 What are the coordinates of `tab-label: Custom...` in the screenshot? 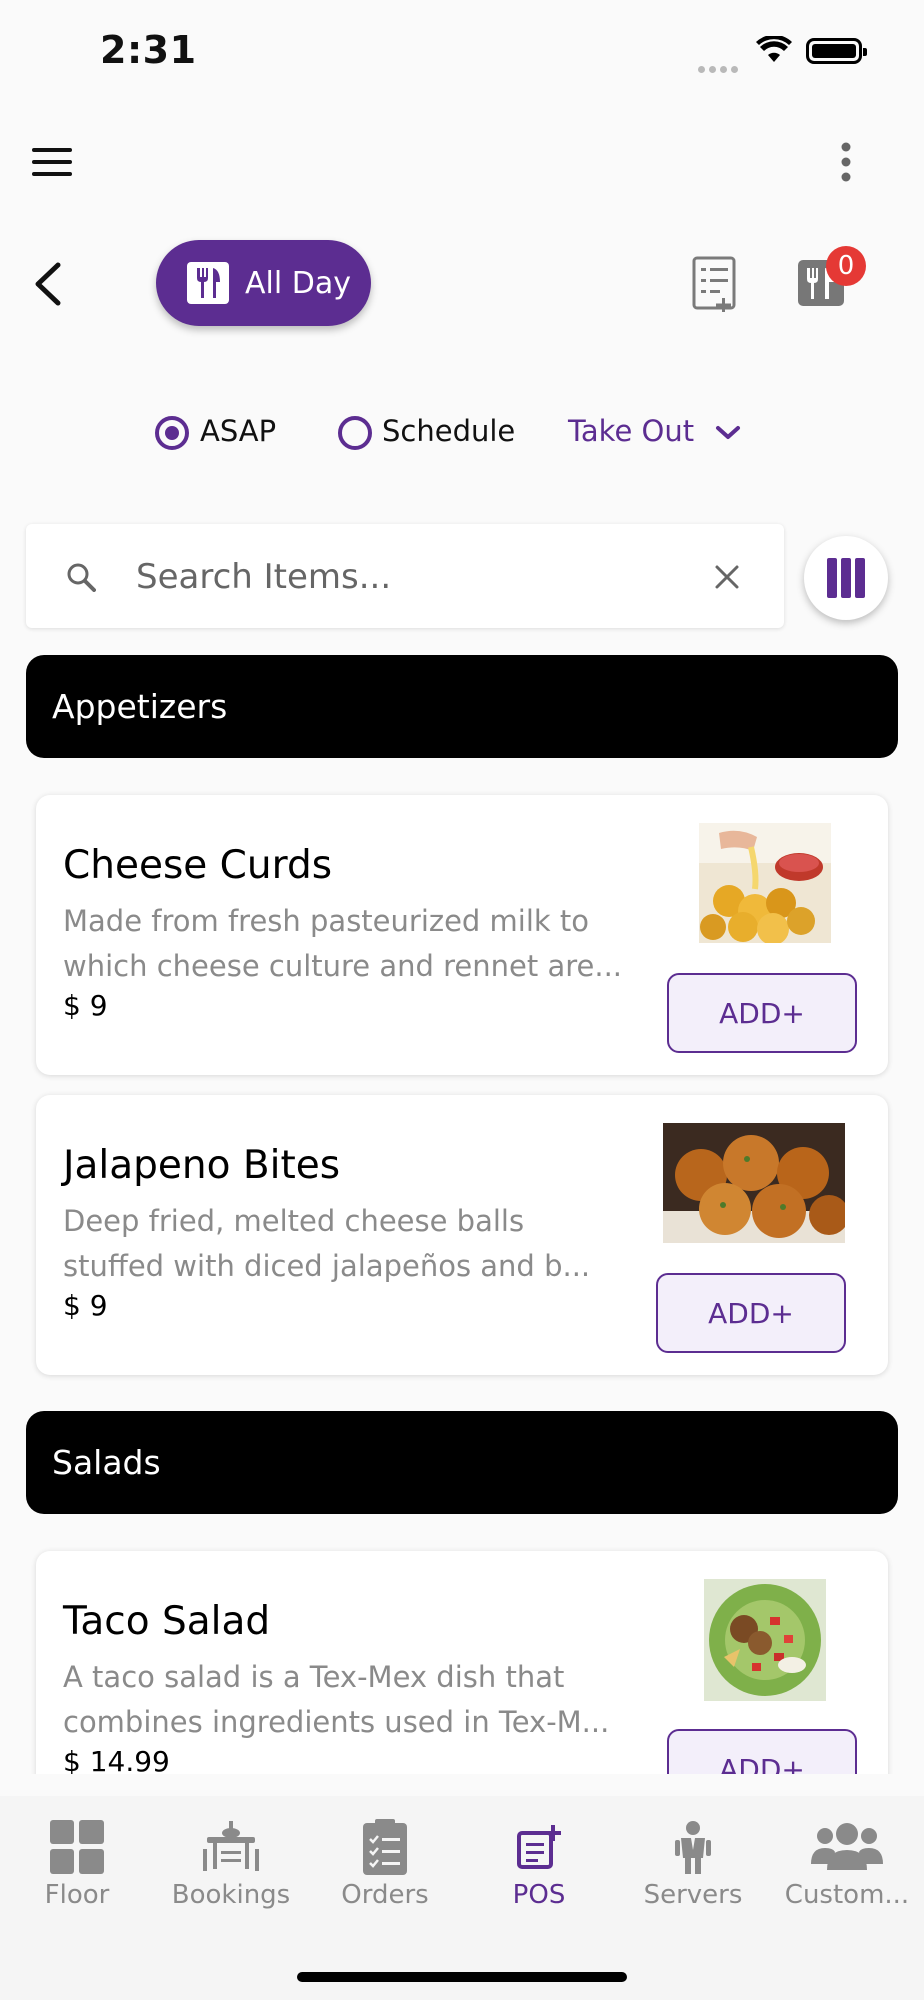 It's located at (847, 1895).